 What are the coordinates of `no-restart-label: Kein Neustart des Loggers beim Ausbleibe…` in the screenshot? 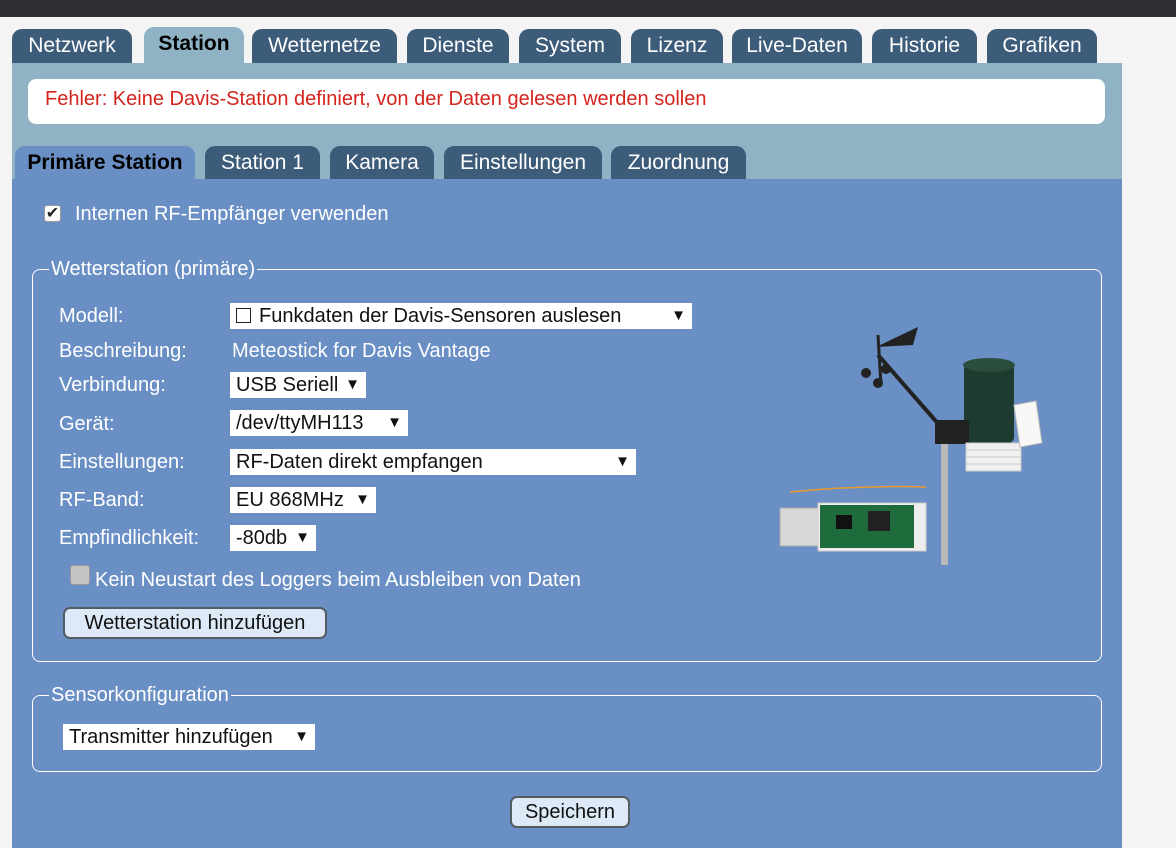 It's located at (338, 580).